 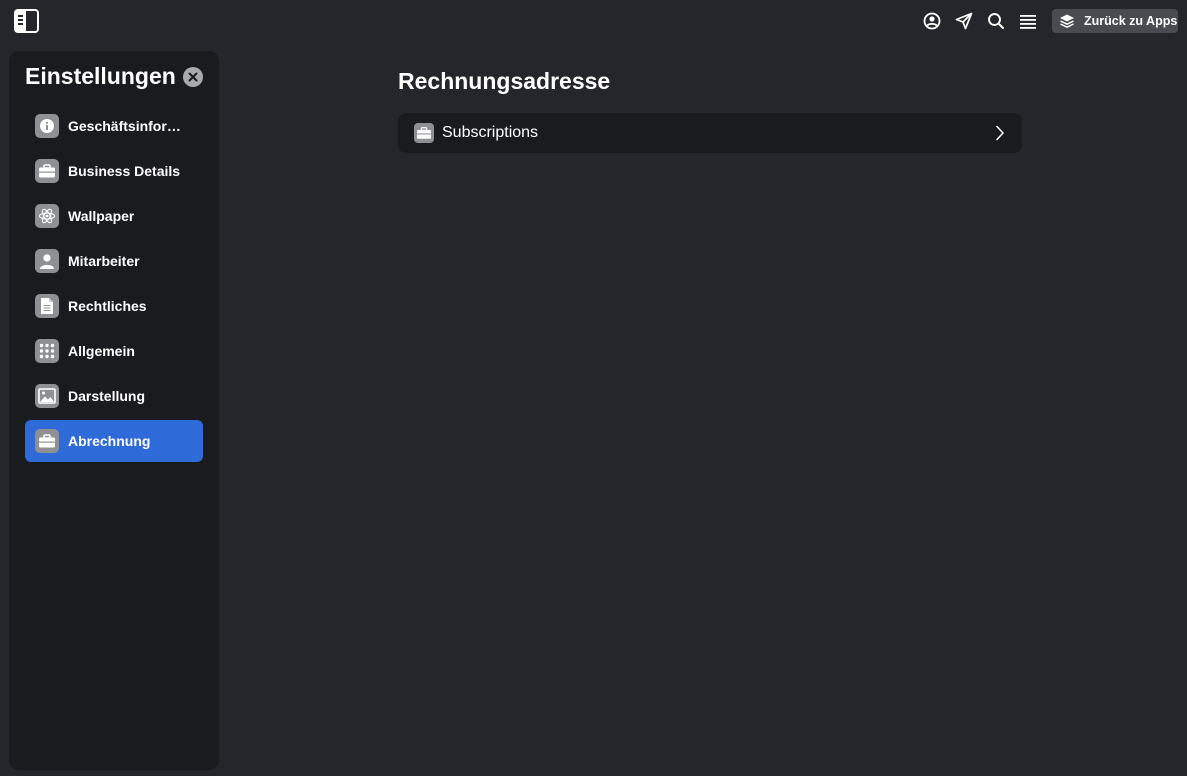 I want to click on sidebar-item-geschaeftsinformationen: Geschäftsinformationen, so click(x=114, y=126).